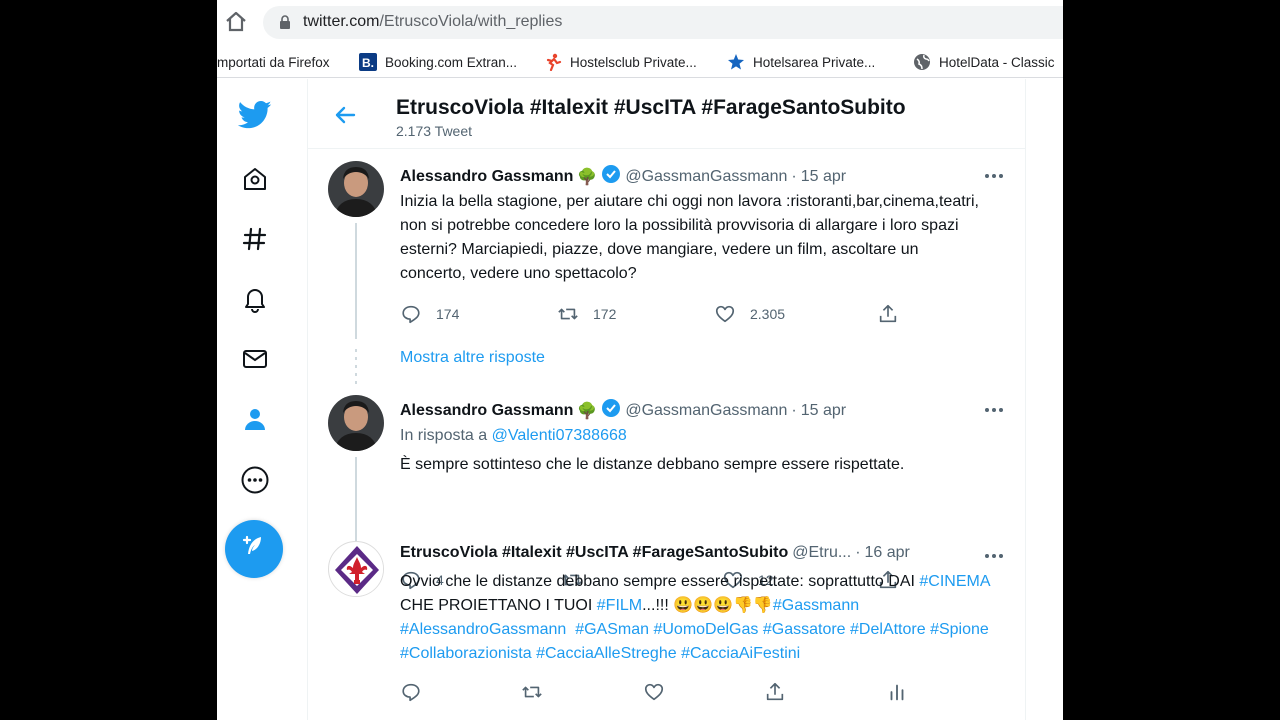 The image size is (1280, 720). What do you see at coordinates (255, 480) in the screenshot?
I see `more-circle-icon` at bounding box center [255, 480].